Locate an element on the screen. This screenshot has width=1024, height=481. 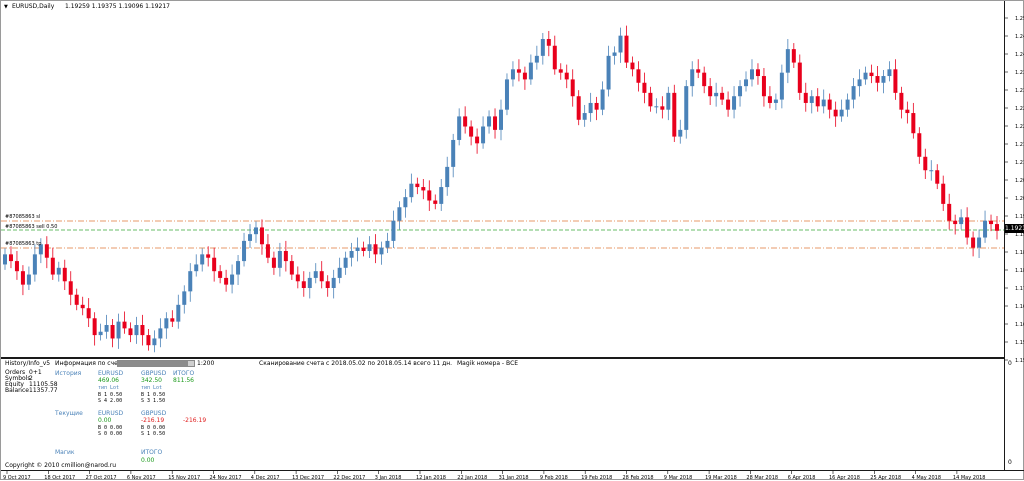
date-axis-label: 6 Nov 2017 is located at coordinates (141, 478).